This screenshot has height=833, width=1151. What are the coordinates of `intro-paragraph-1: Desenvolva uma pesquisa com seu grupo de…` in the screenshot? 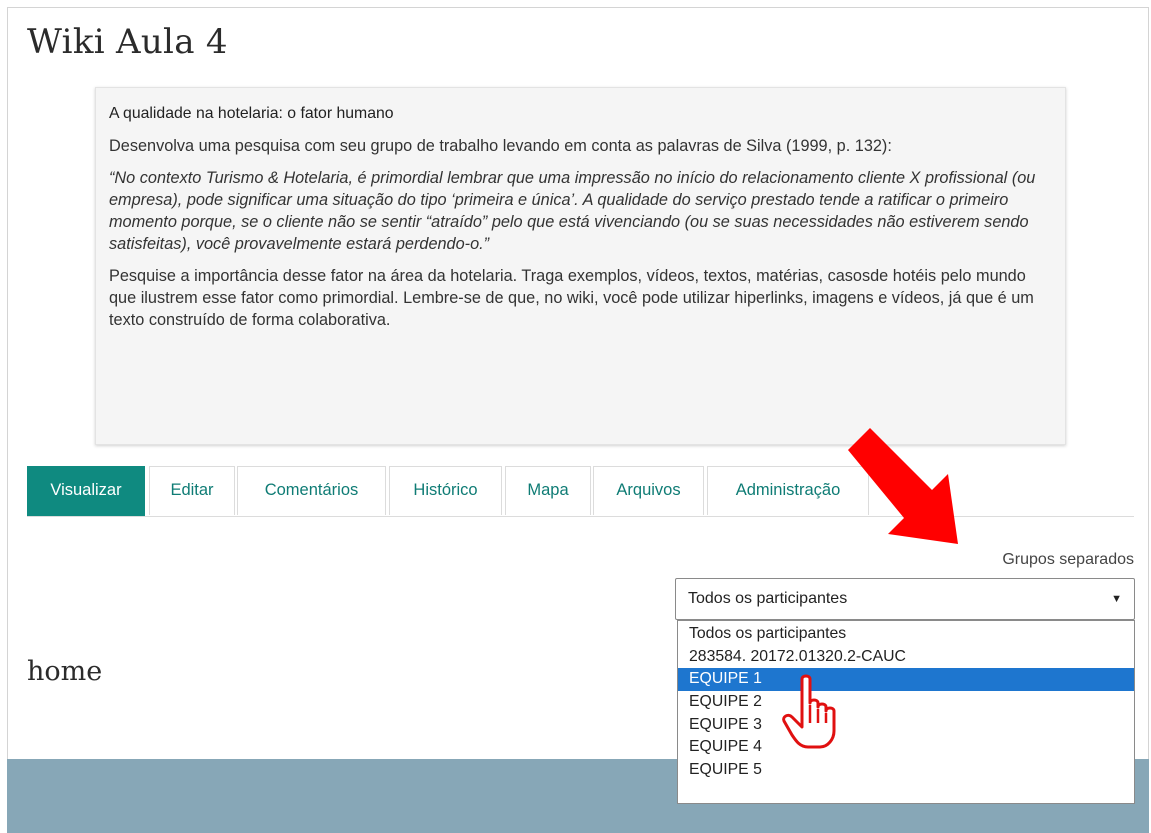 It's located at (500, 146).